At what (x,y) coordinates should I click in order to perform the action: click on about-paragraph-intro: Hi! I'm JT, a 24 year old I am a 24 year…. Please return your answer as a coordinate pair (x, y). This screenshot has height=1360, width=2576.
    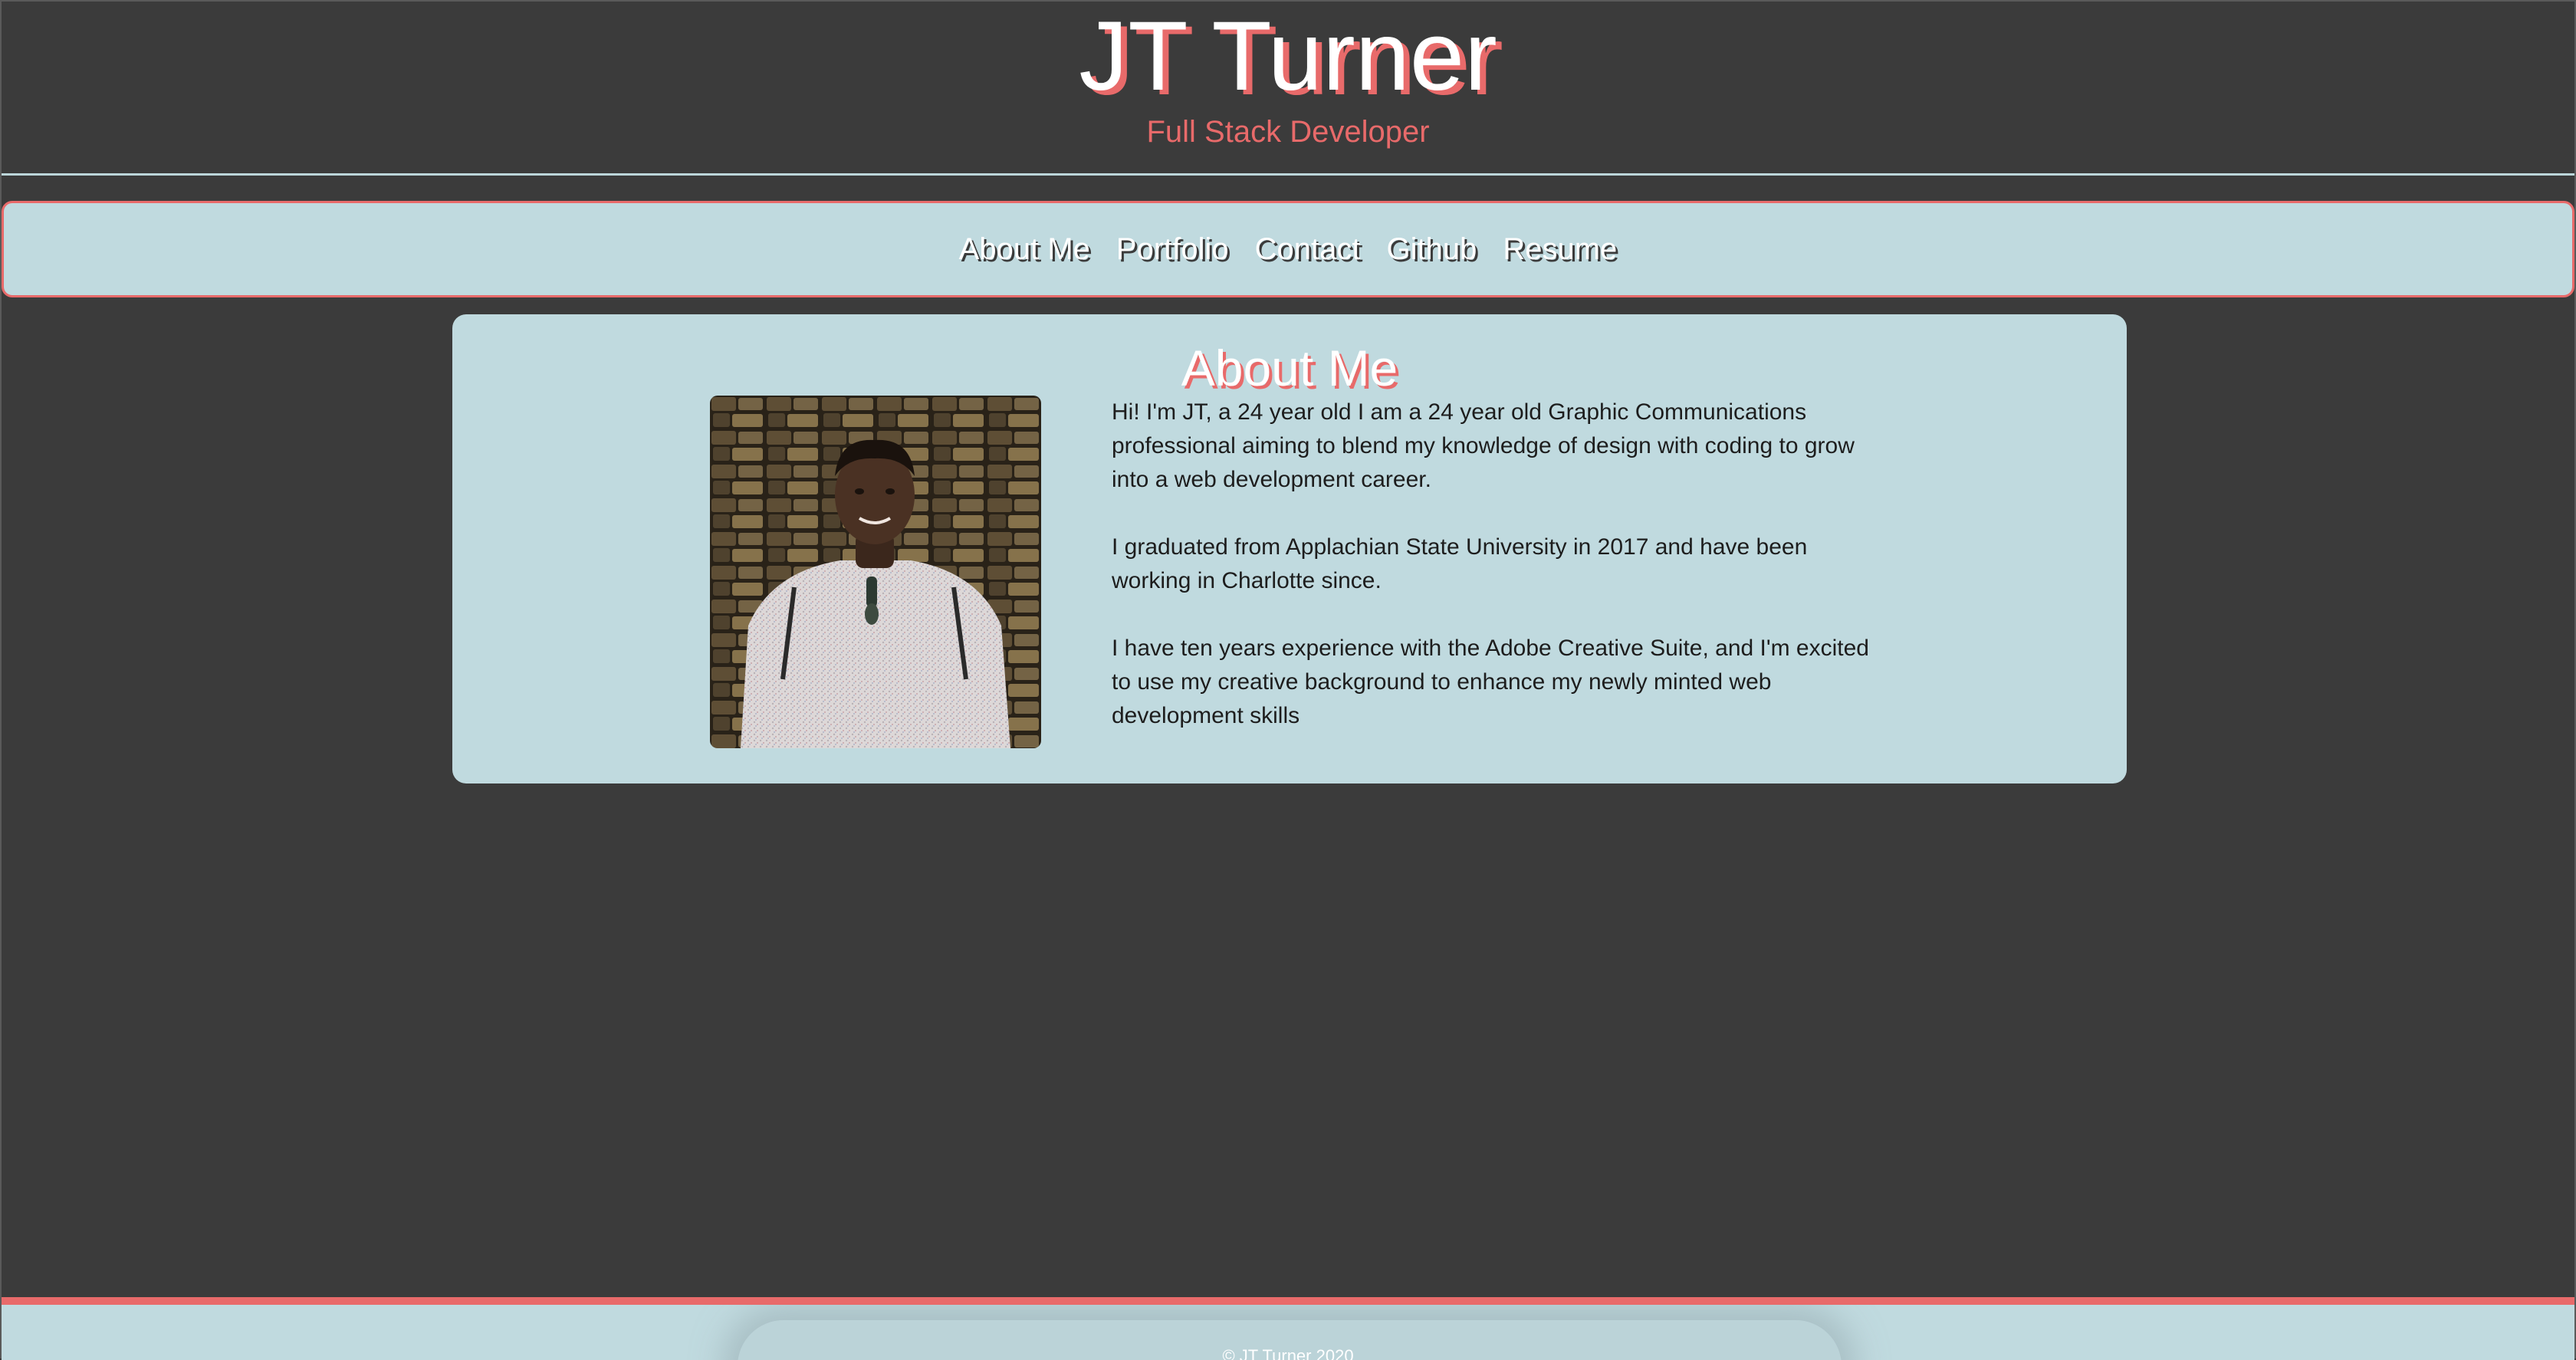
    Looking at the image, I should click on (1483, 446).